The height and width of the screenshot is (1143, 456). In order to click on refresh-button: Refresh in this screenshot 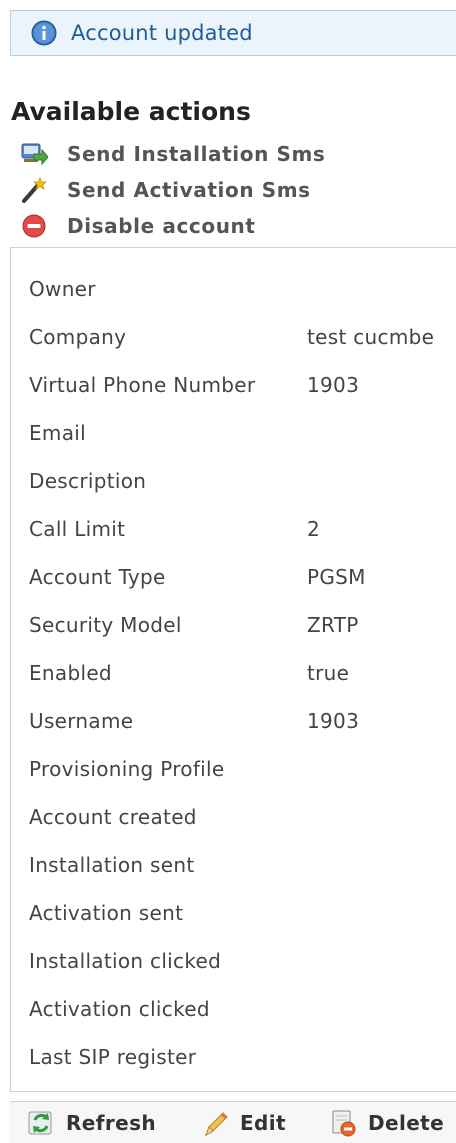, I will do `click(90, 1123)`.